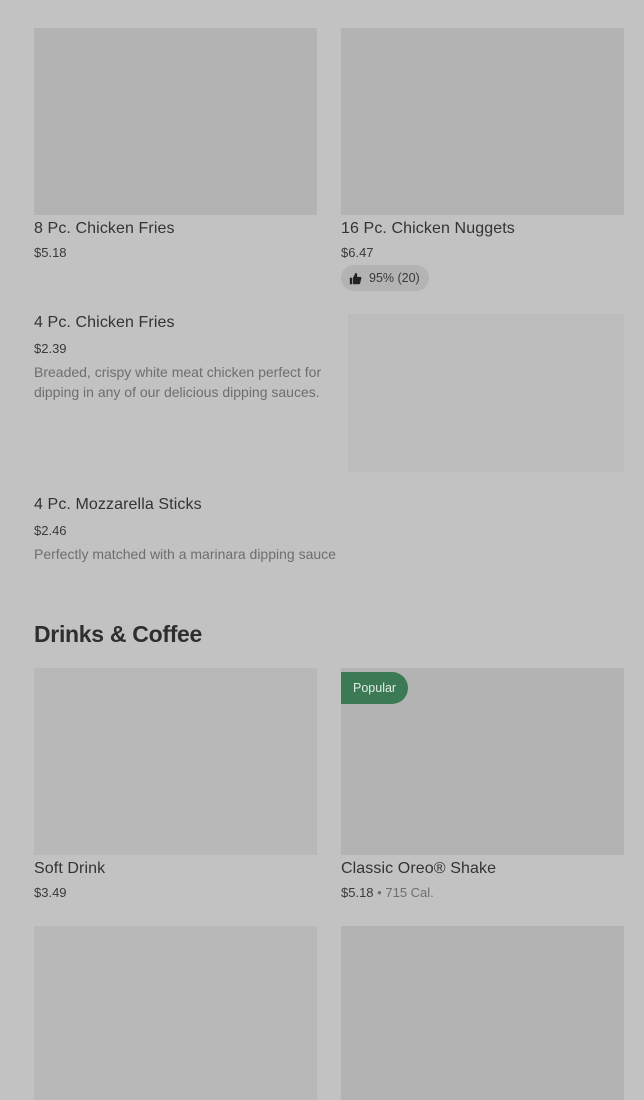  What do you see at coordinates (375, 688) in the screenshot?
I see `popular-badge: Popular` at bounding box center [375, 688].